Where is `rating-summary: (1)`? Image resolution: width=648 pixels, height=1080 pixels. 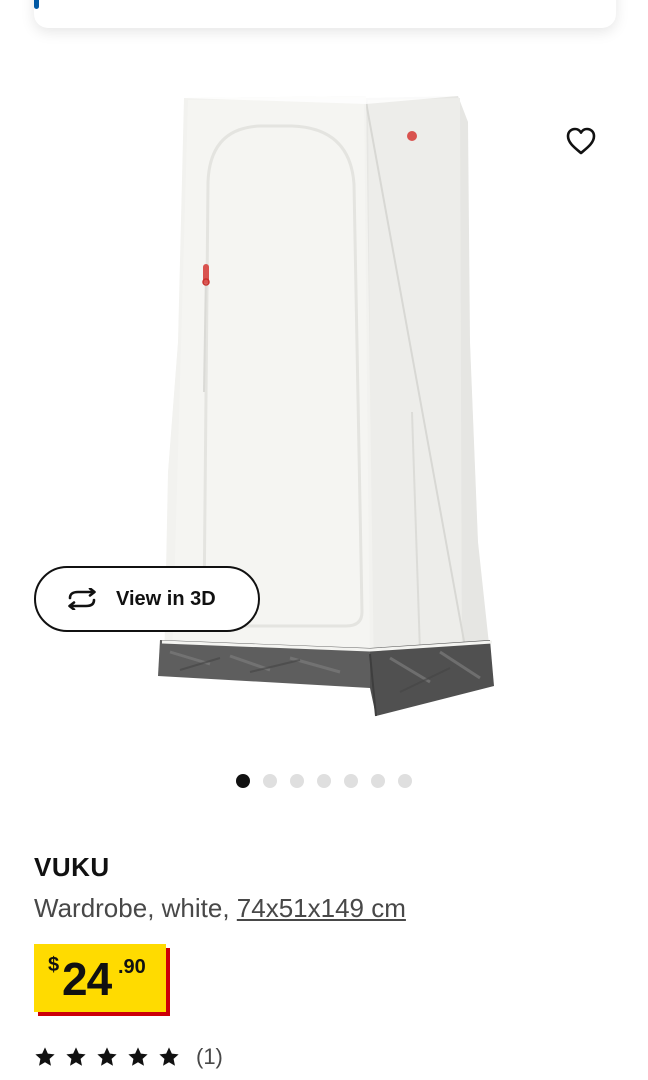
rating-summary: (1) is located at coordinates (128, 1057).